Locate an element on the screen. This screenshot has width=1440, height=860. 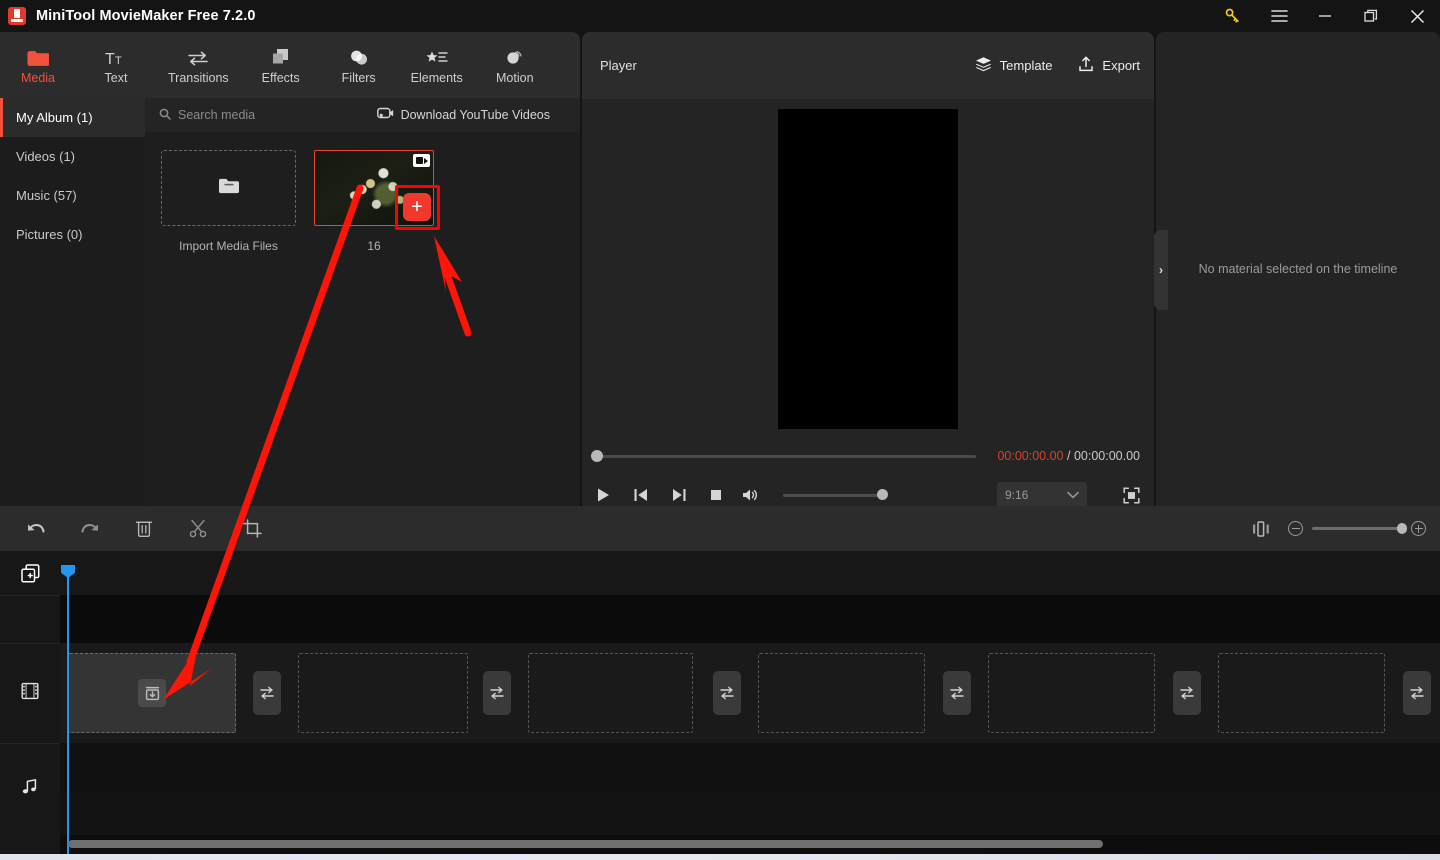
tab-effects: Effects is located at coordinates (281, 65).